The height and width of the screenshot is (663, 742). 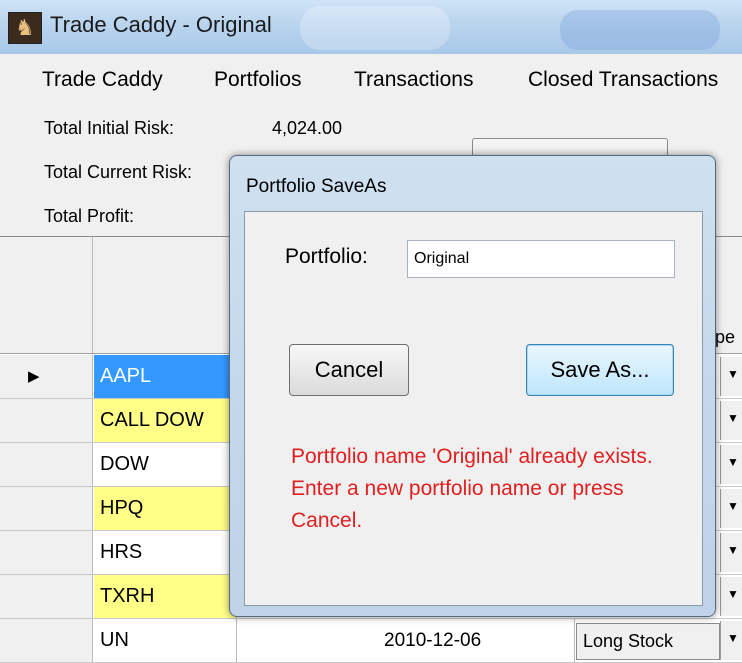 I want to click on row-header: ▶, so click(x=46, y=376).